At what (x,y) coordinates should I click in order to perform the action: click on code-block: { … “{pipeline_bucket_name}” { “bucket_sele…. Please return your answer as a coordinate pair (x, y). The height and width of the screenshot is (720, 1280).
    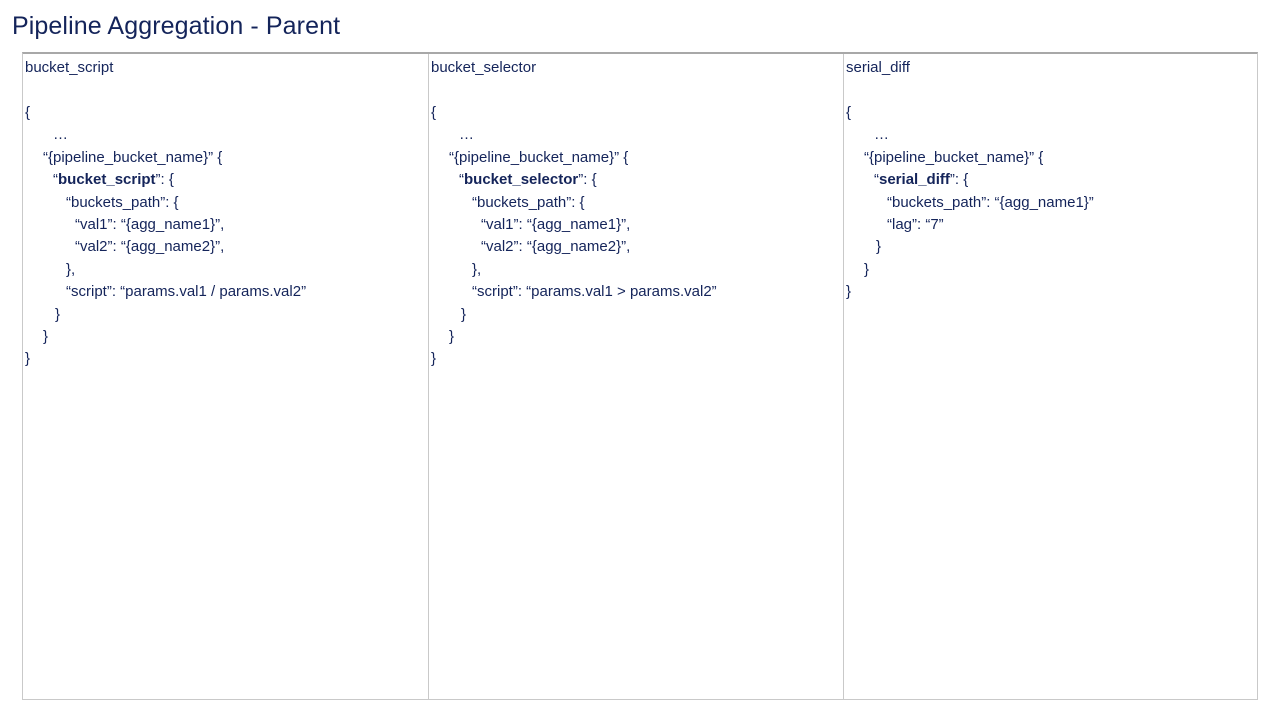
    Looking at the image, I should click on (574, 236).